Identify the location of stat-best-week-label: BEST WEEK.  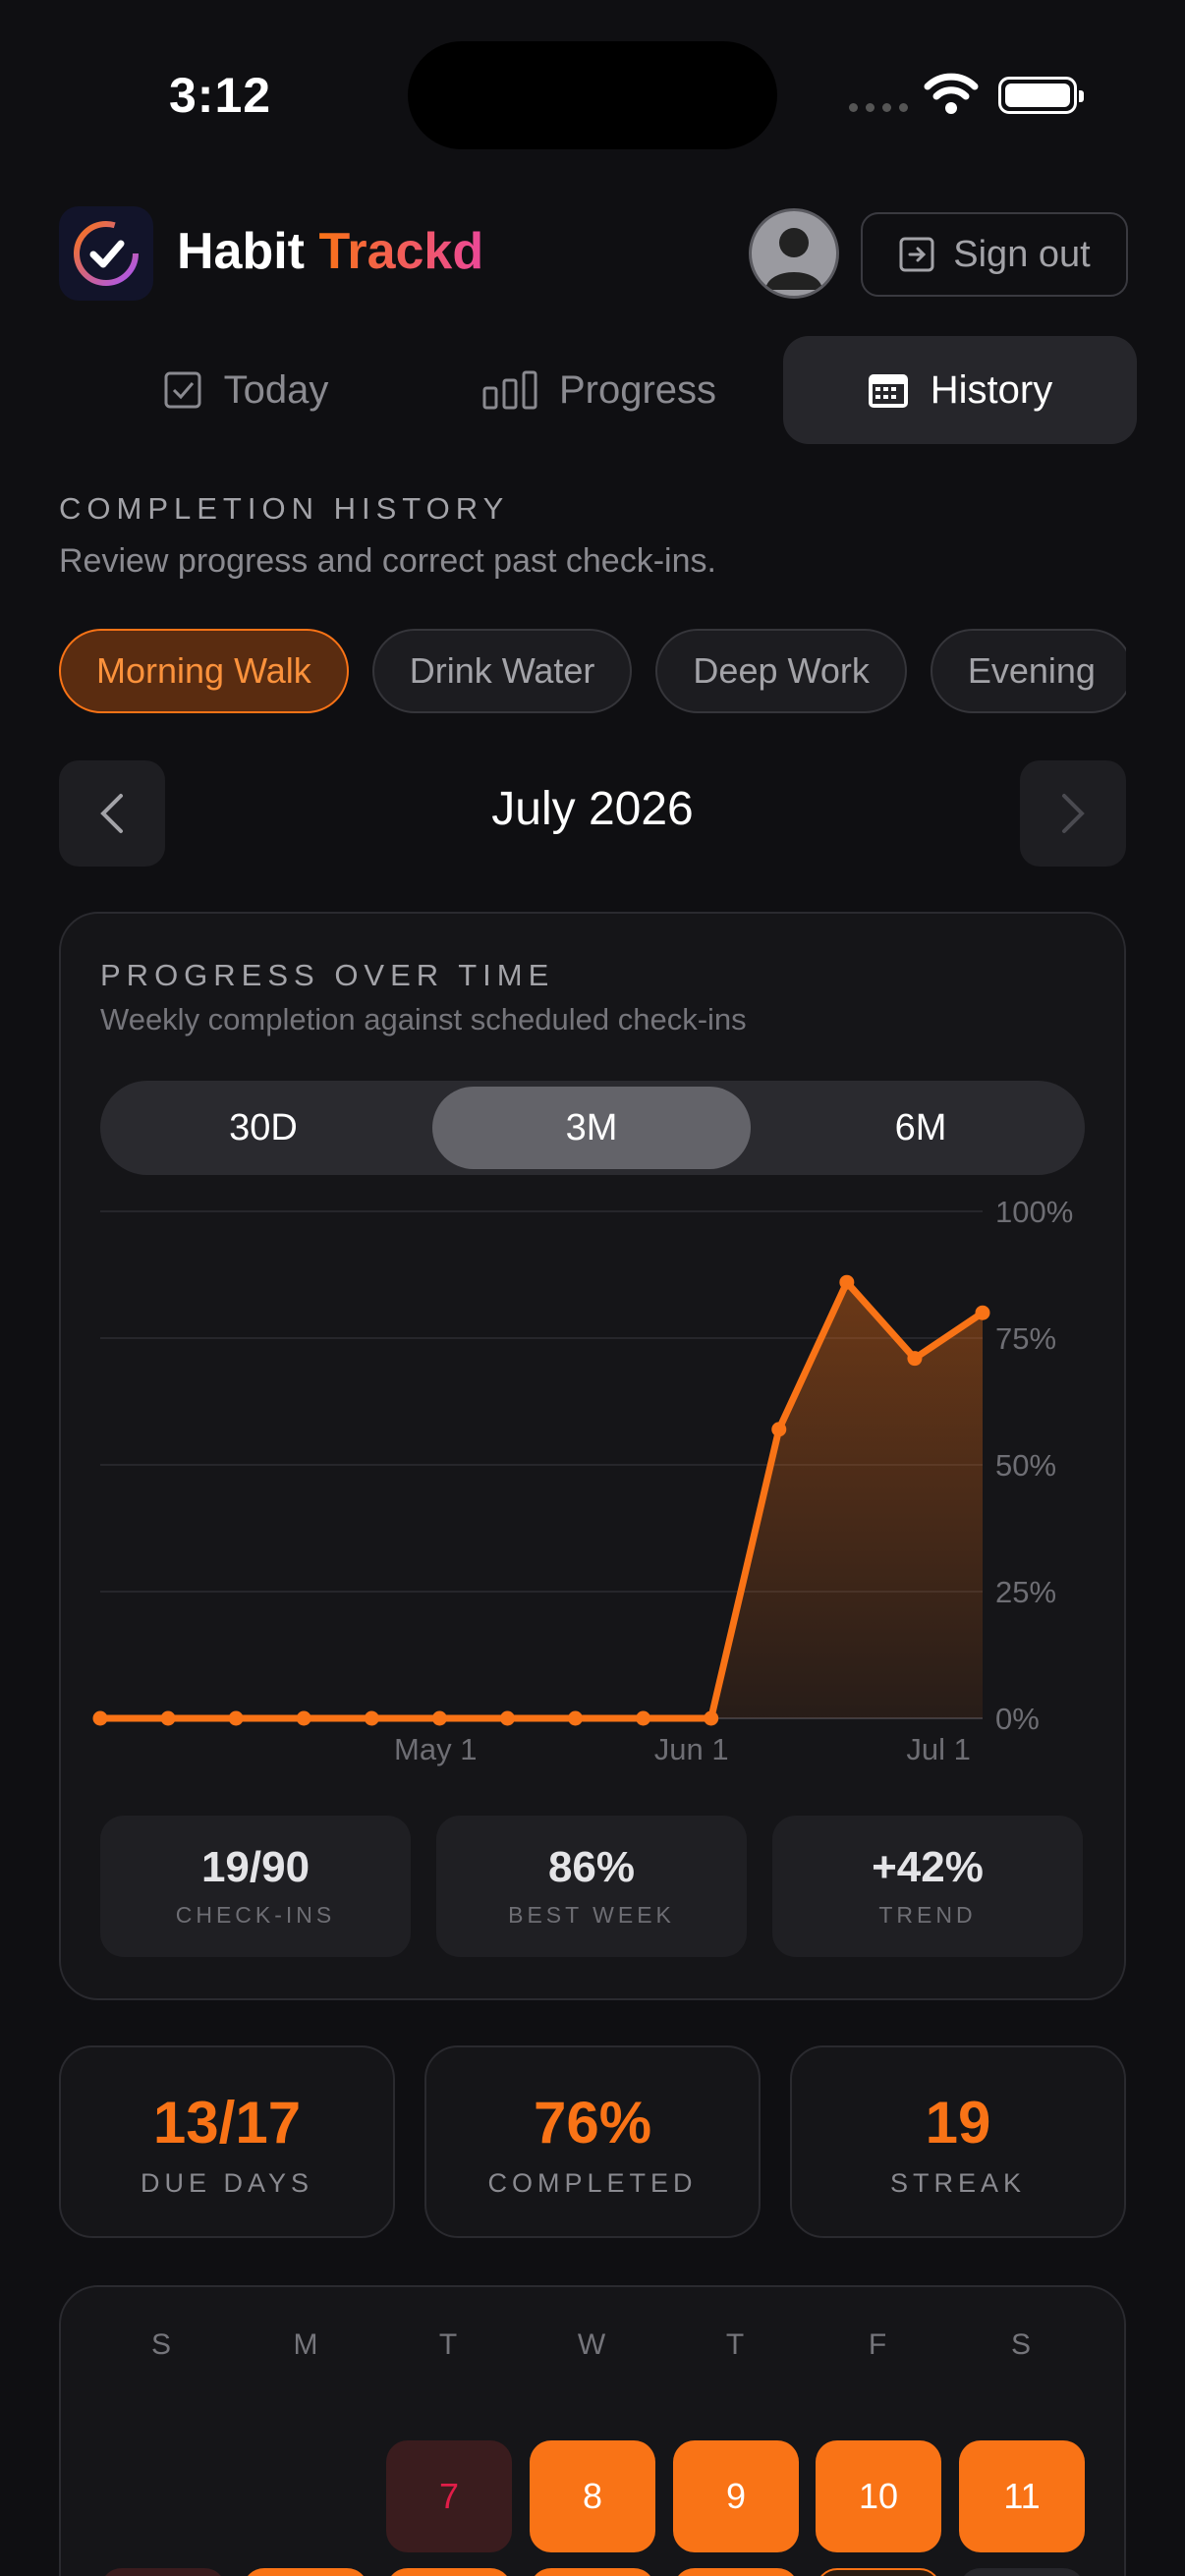
(592, 1915).